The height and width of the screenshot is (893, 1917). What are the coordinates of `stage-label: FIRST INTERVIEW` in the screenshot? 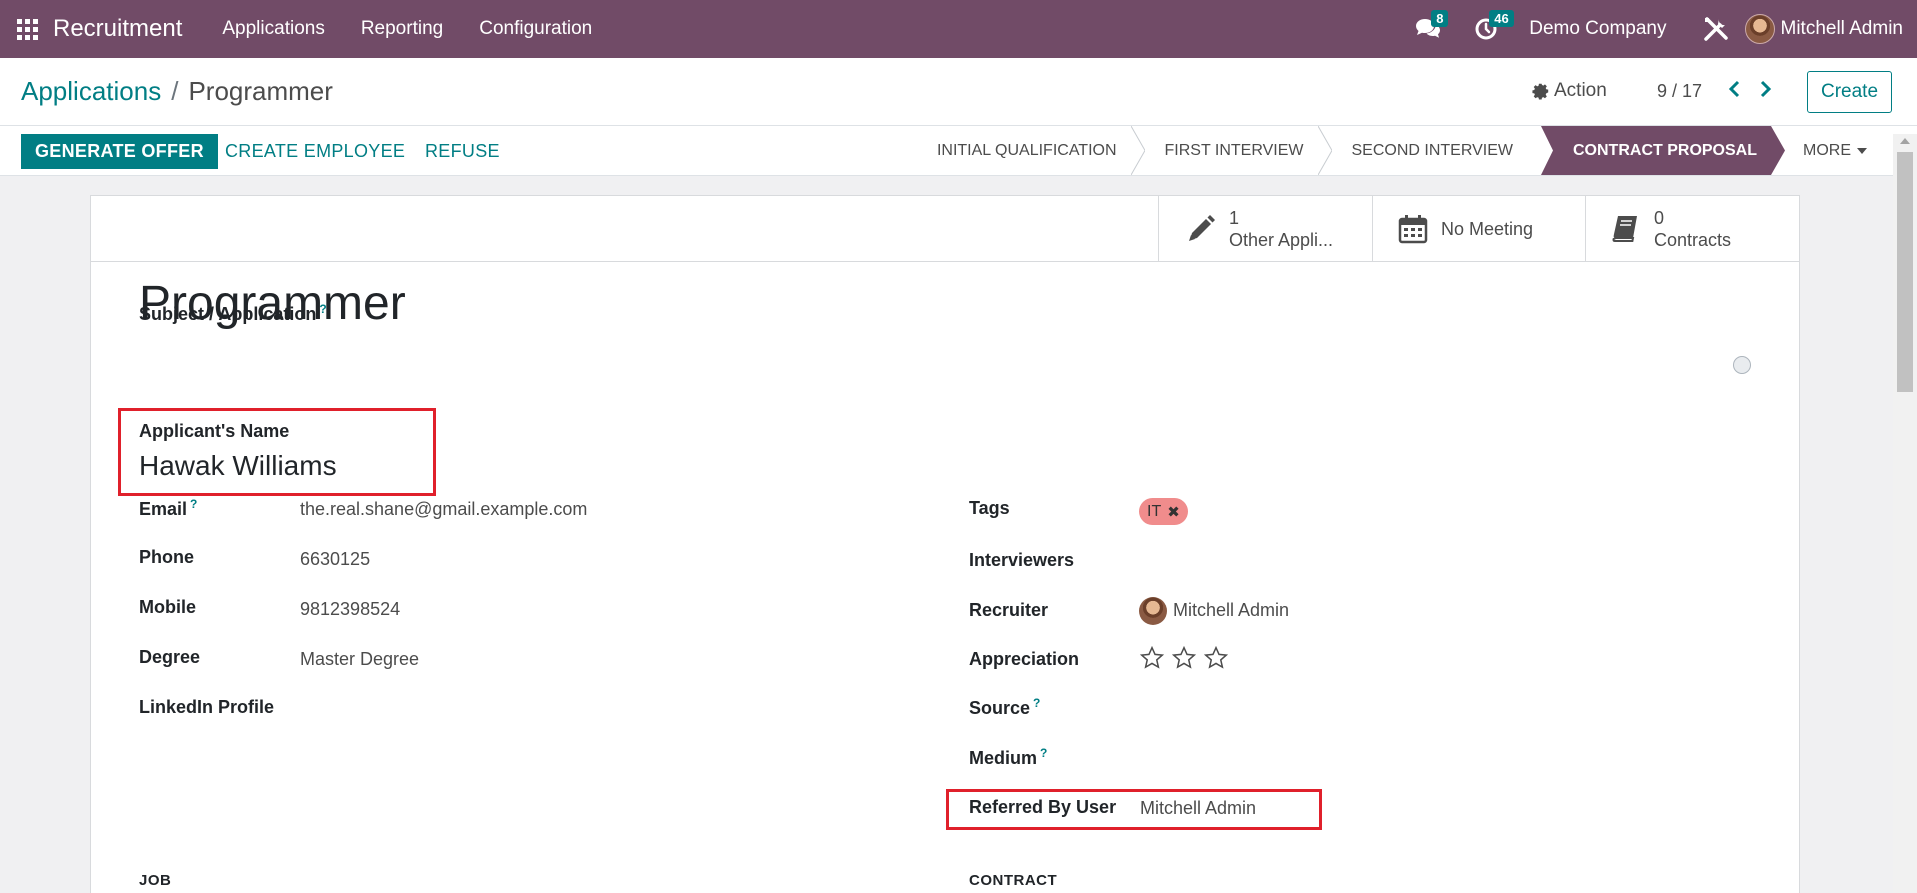 It's located at (1234, 150).